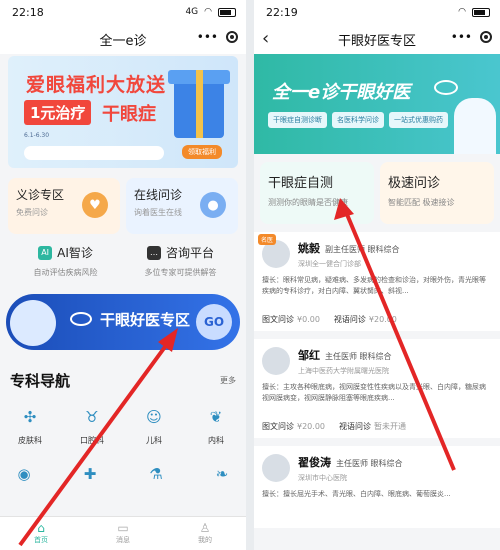 The image size is (500, 550). What do you see at coordinates (309, 248) in the screenshot?
I see `doctor-name: 姚毅` at bounding box center [309, 248].